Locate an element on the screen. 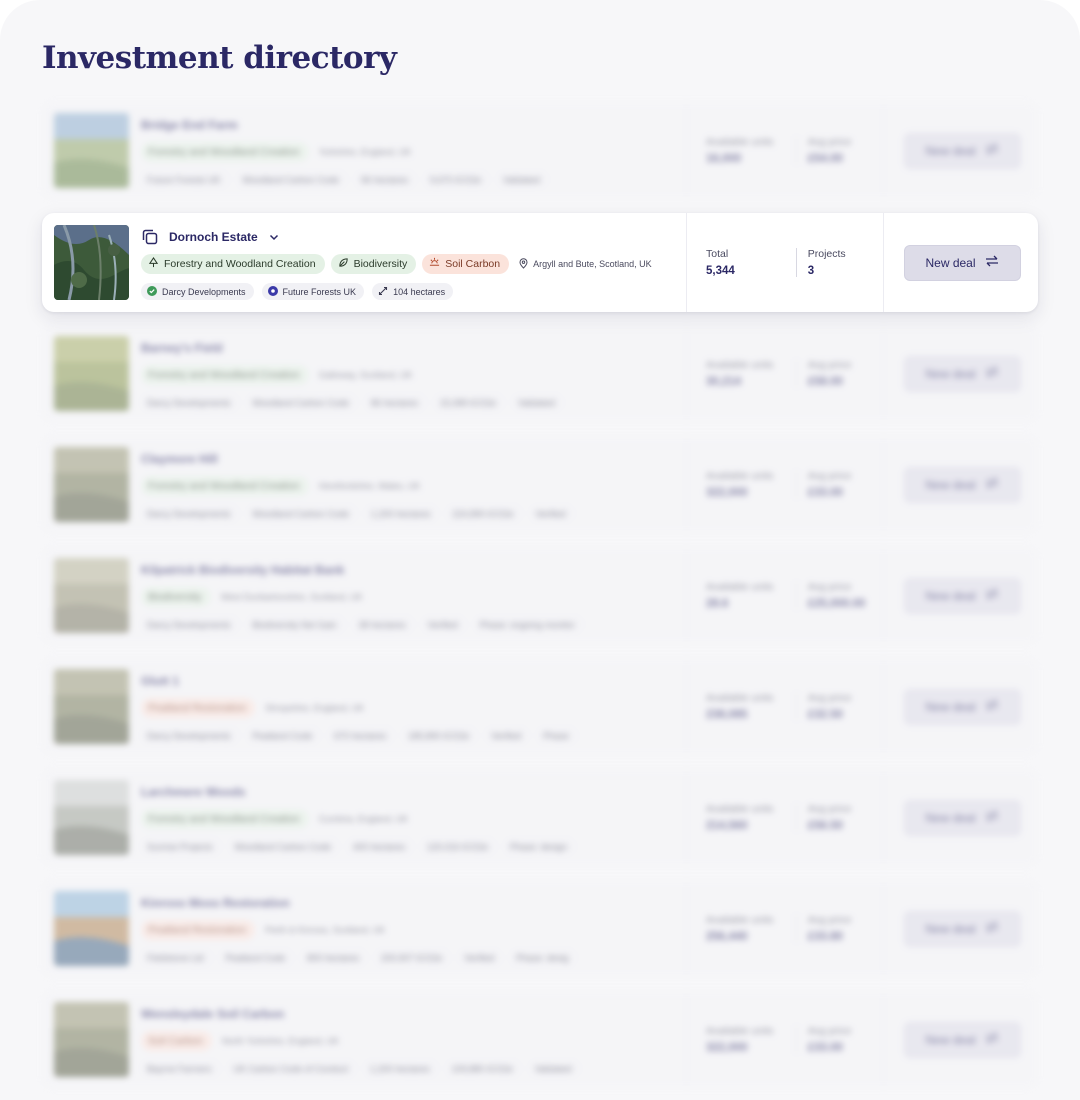  stat-available-units: Available units 16,000 is located at coordinates (740, 150).